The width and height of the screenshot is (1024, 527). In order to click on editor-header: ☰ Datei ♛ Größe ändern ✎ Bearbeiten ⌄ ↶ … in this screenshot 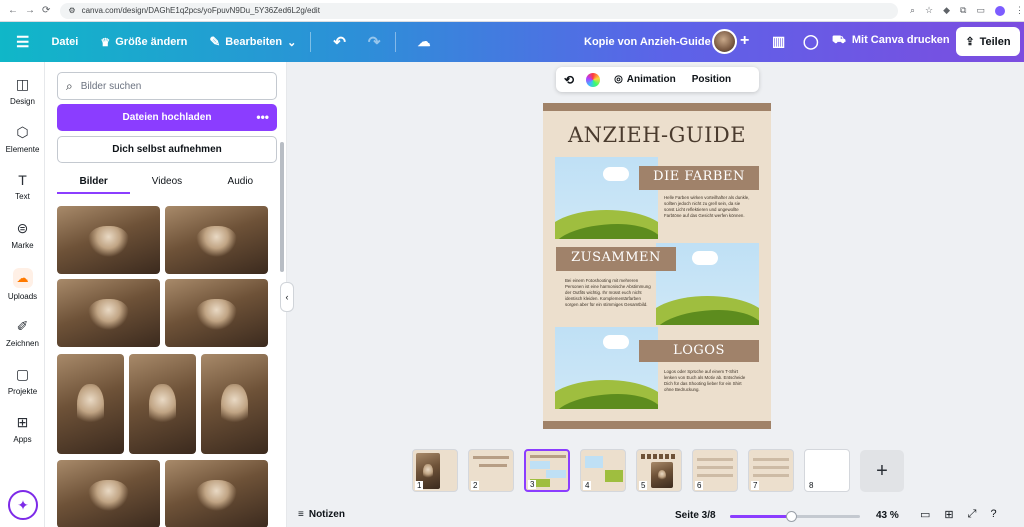, I will do `click(512, 42)`.